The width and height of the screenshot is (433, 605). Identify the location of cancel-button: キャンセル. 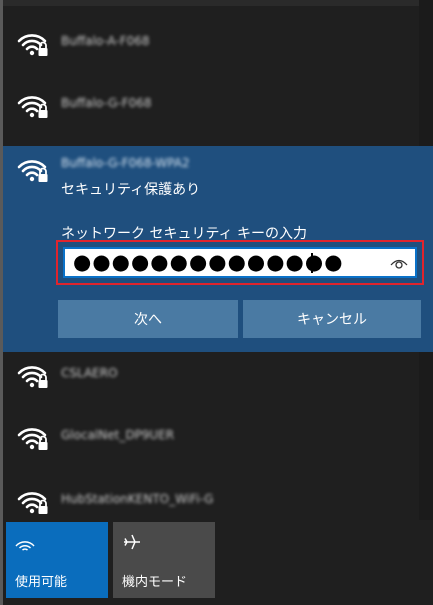
(332, 319).